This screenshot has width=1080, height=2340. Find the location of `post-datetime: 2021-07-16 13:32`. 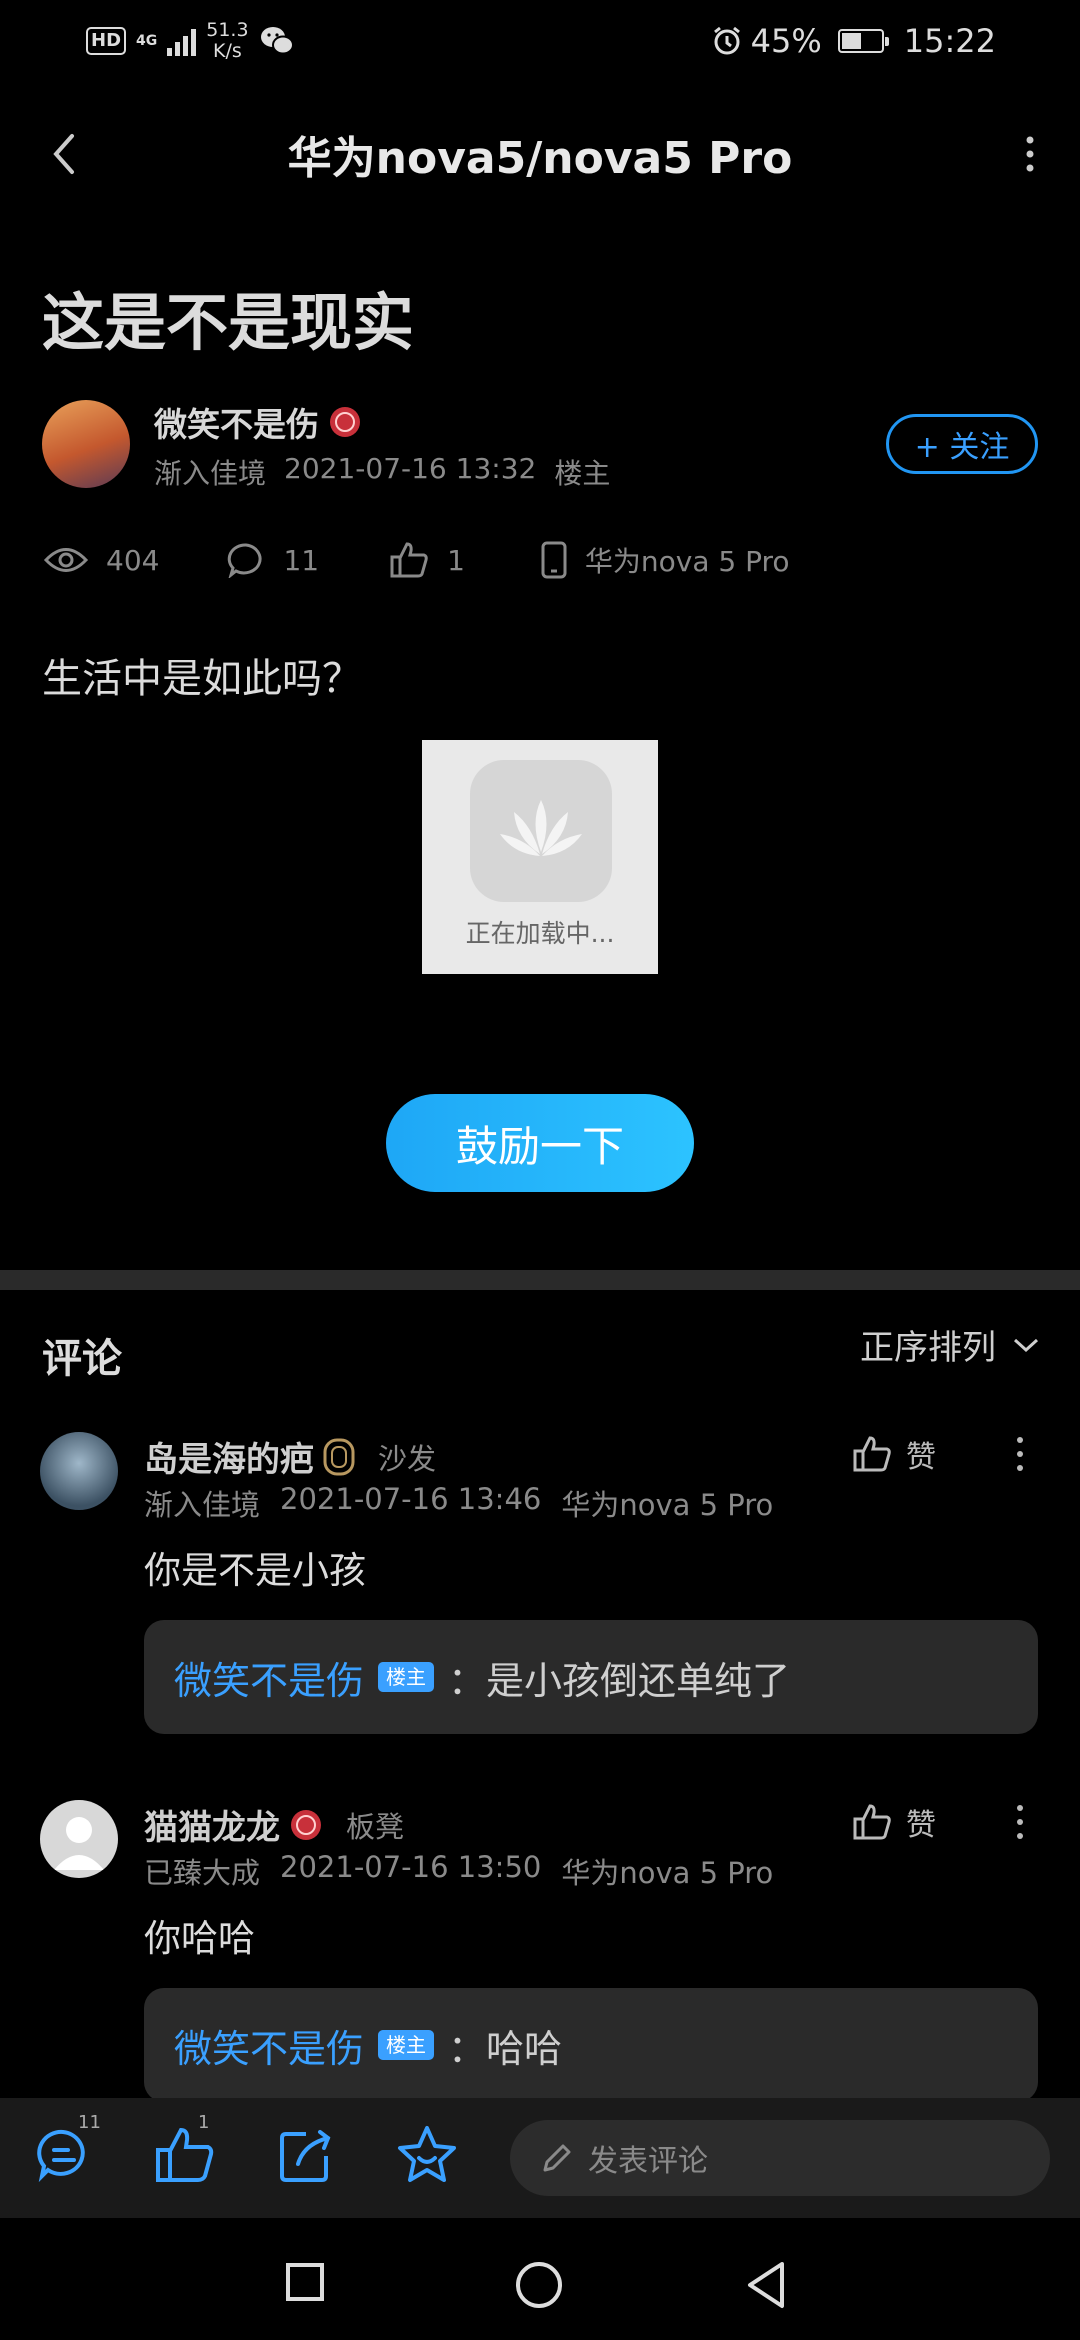

post-datetime: 2021-07-16 13:32 is located at coordinates (410, 468).